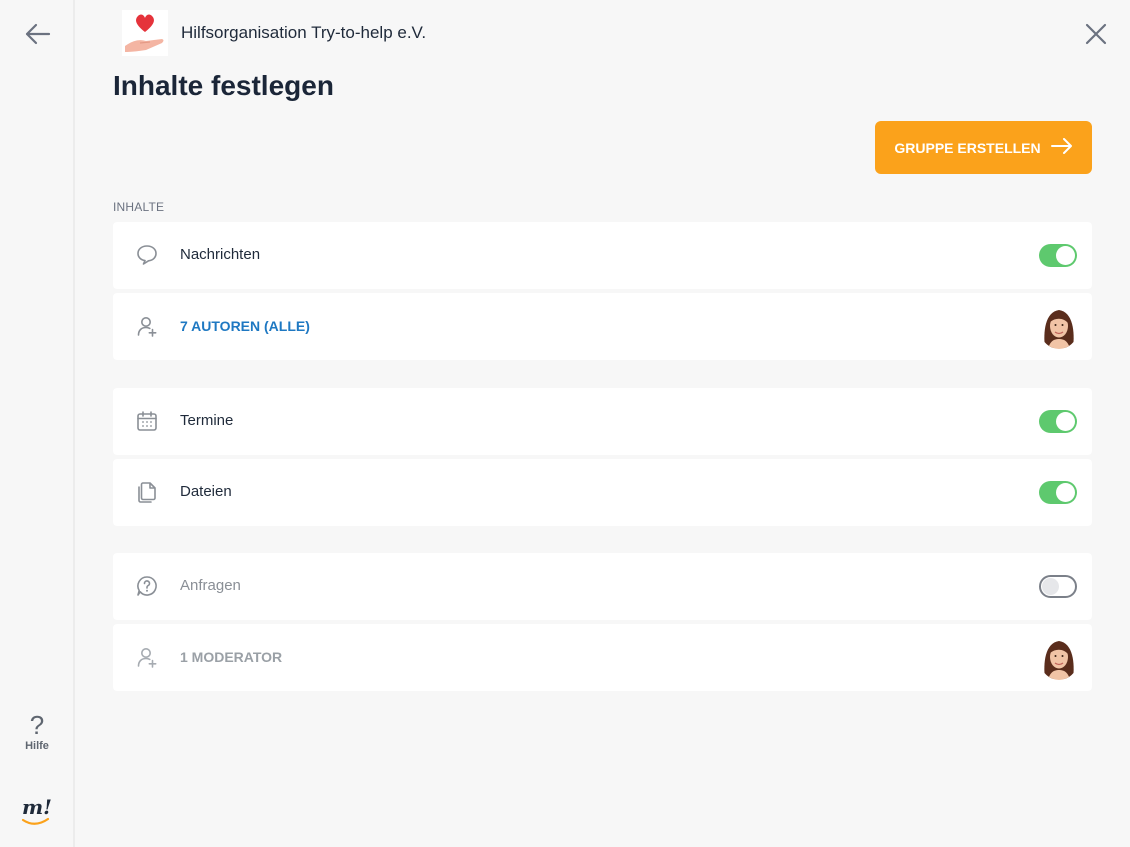 This screenshot has height=847, width=1130. I want to click on arrow-right-icon, so click(1061, 147).